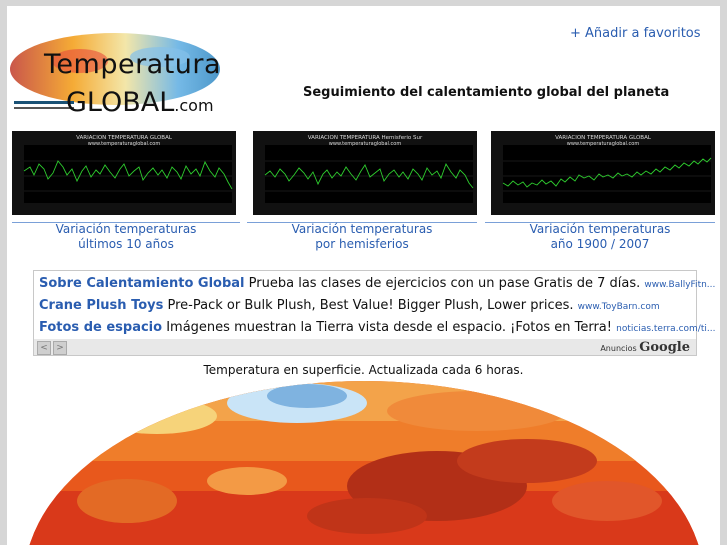  I want to click on caption-line: por hemisferios, so click(362, 244).